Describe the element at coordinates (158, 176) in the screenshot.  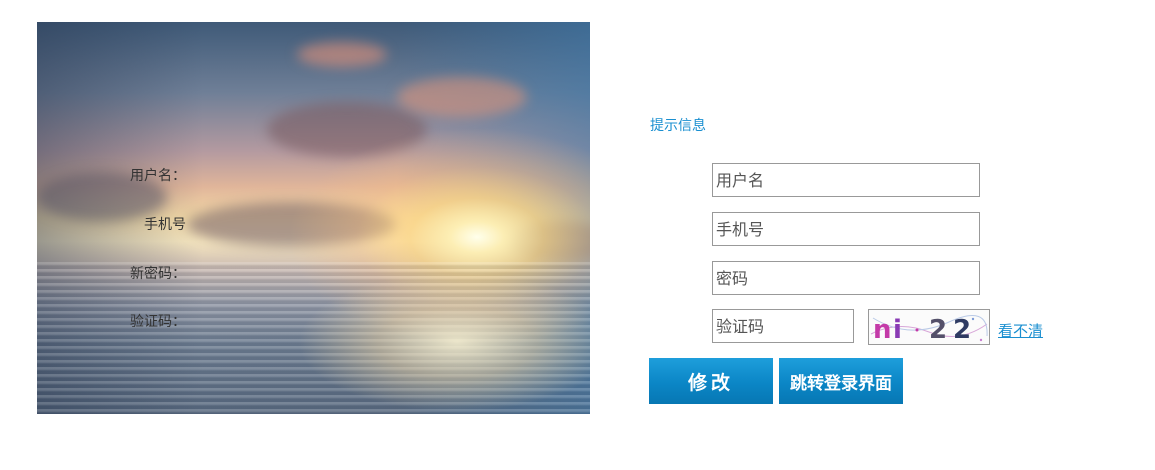
I see `username-label: 用户名：` at that location.